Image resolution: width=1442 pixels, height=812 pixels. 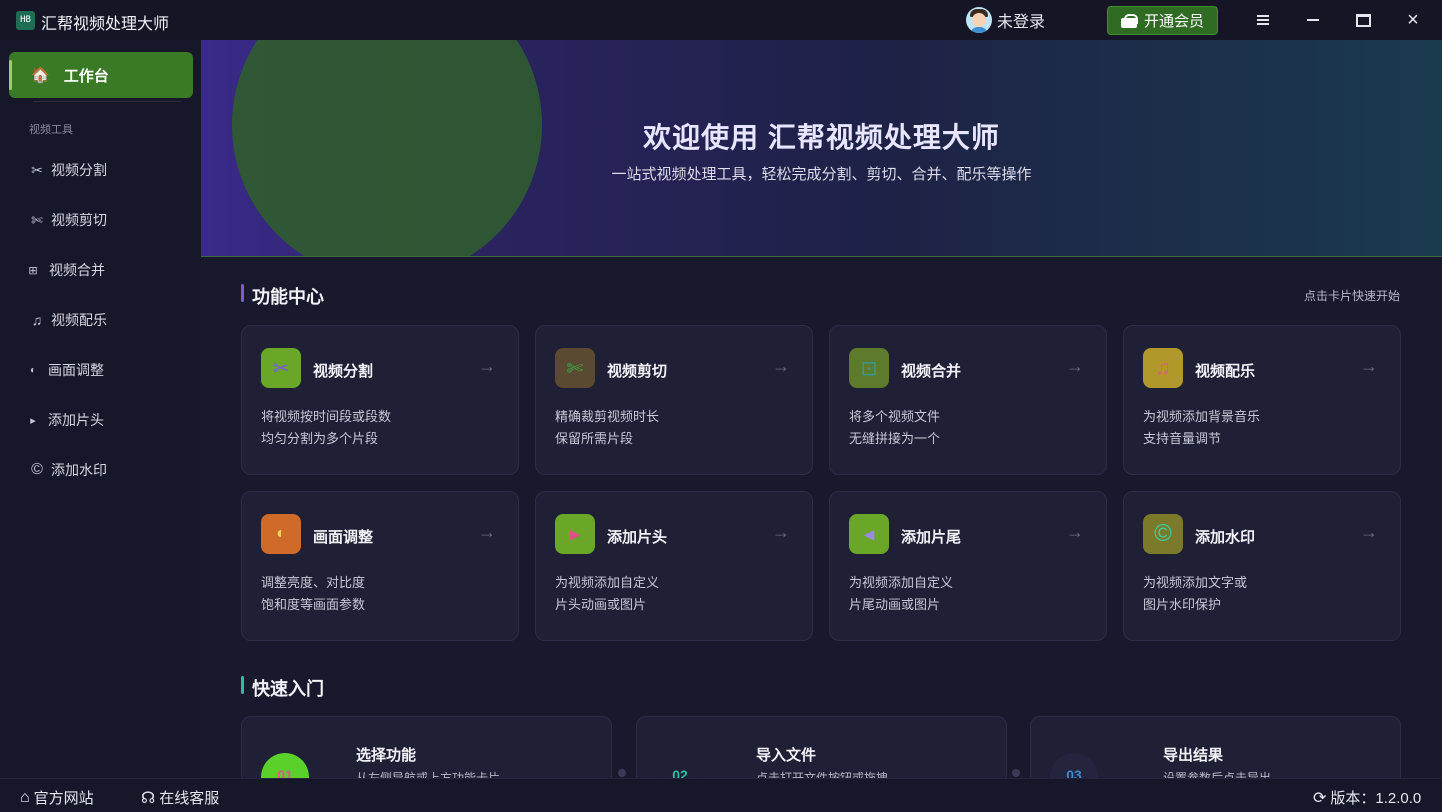 What do you see at coordinates (79, 470) in the screenshot?
I see `sidebar-item-label: 添加水印` at bounding box center [79, 470].